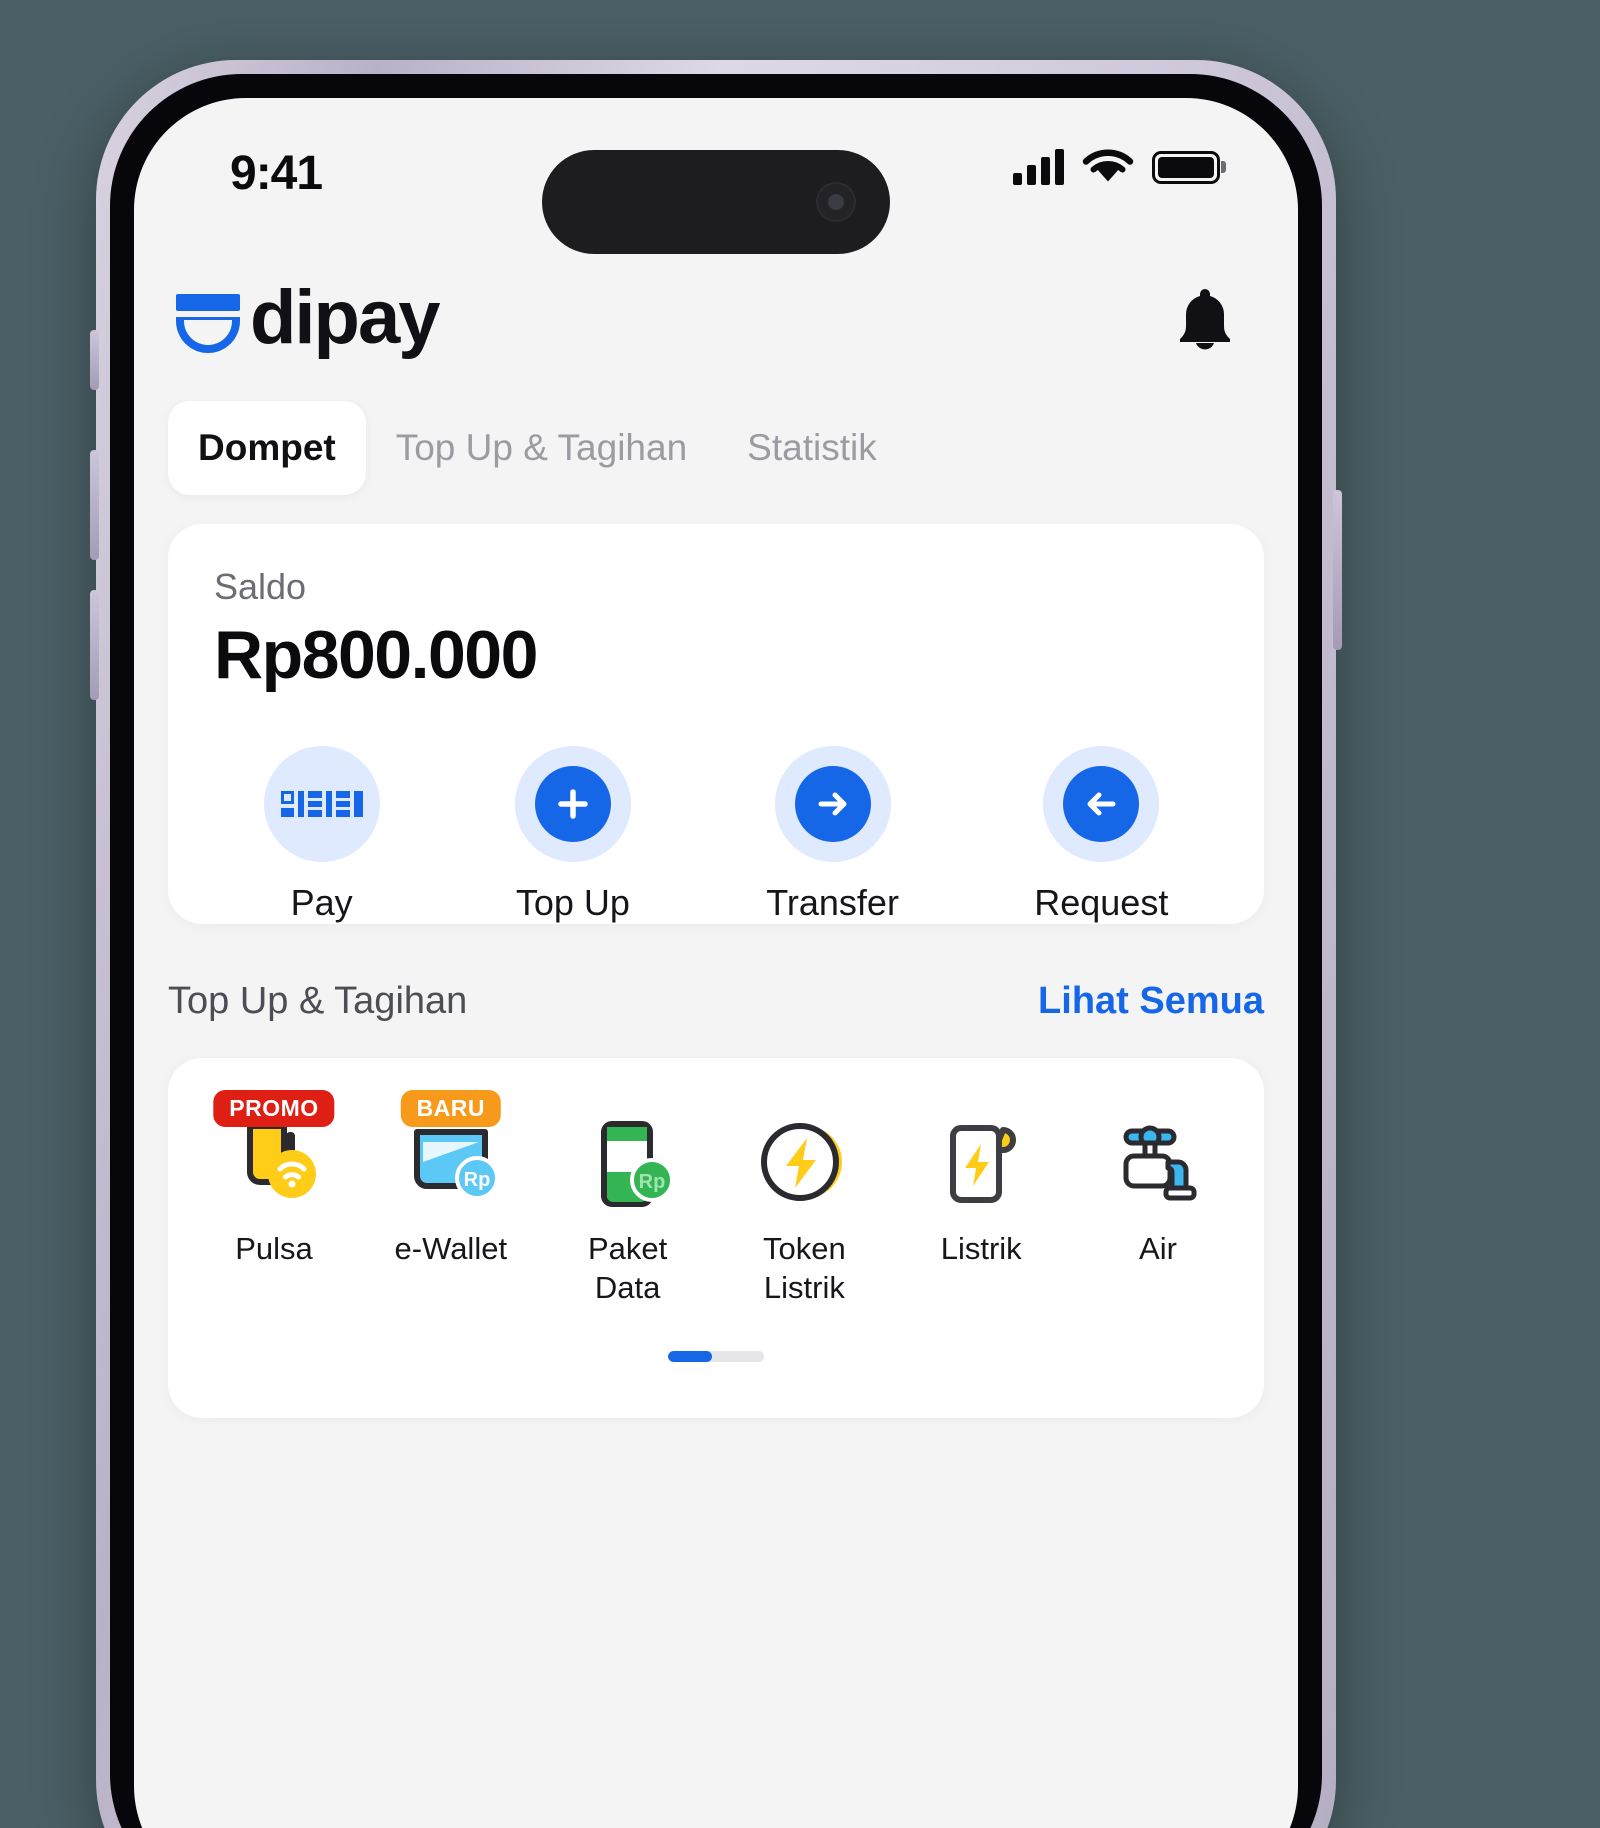 The width and height of the screenshot is (1600, 1828). I want to click on app-header: dipay, so click(716, 318).